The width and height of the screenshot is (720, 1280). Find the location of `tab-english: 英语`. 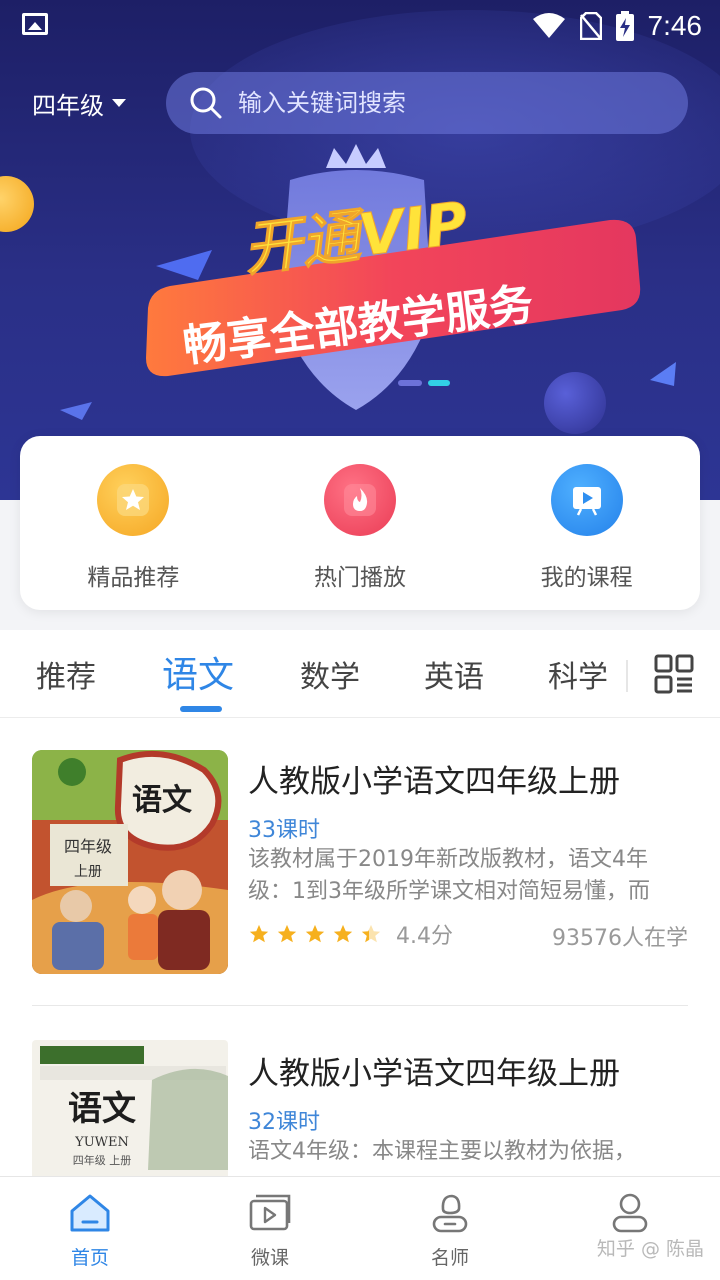

tab-english: 英语 is located at coordinates (454, 674).